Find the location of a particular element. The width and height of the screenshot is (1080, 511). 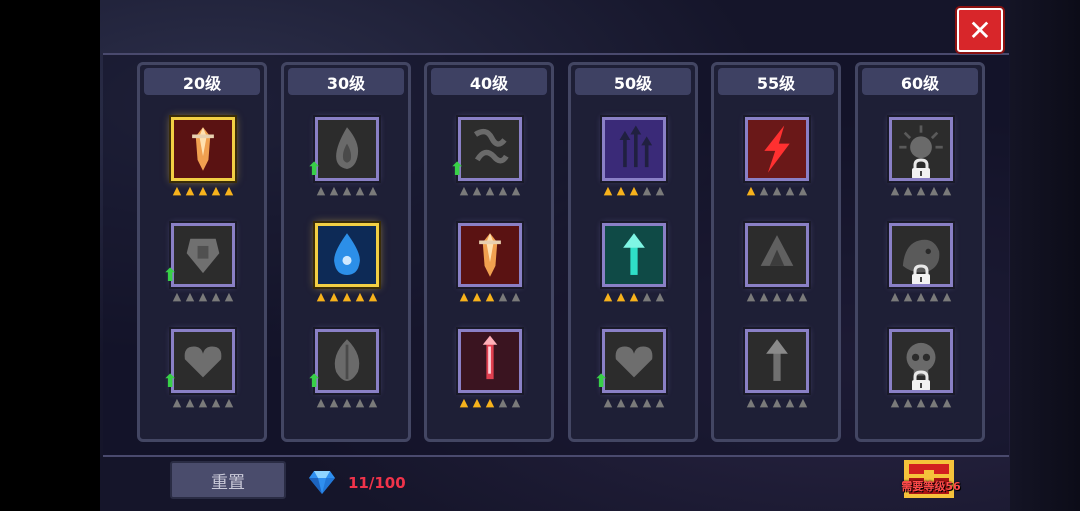

reset-button: 重置 is located at coordinates (228, 480).